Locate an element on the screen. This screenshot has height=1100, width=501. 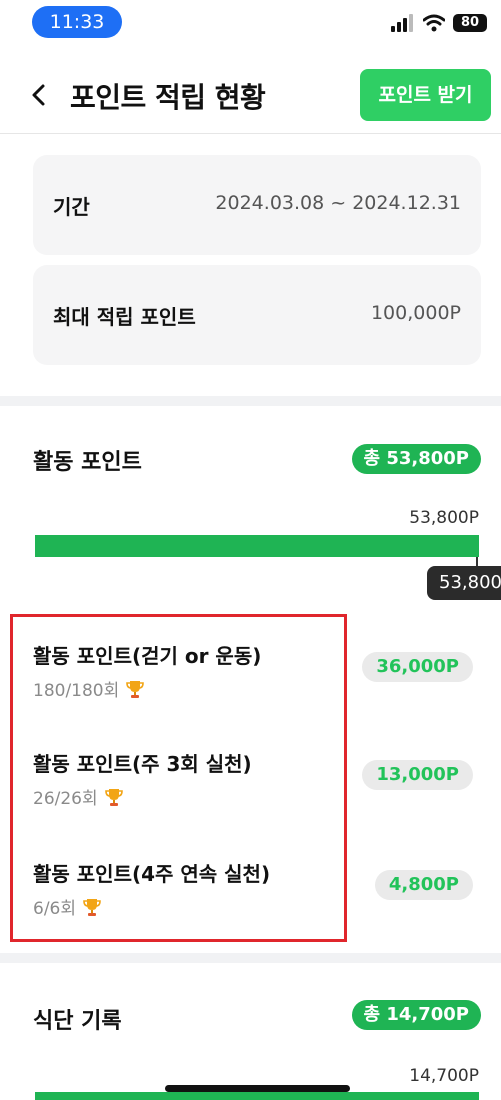
activity-progress-fill is located at coordinates (257, 546).